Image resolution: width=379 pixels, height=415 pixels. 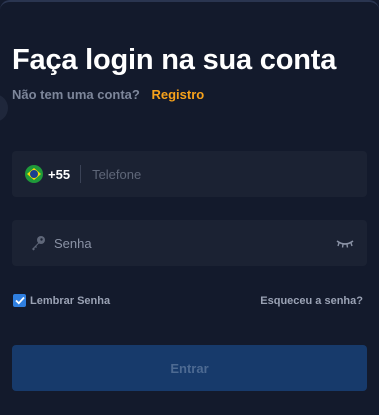 What do you see at coordinates (311, 301) in the screenshot?
I see `forgot-password-link: Esqueceu a senha?` at bounding box center [311, 301].